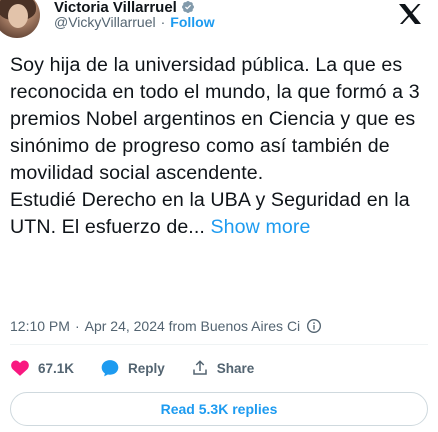  What do you see at coordinates (410, 14) in the screenshot?
I see `x-logo-icon` at bounding box center [410, 14].